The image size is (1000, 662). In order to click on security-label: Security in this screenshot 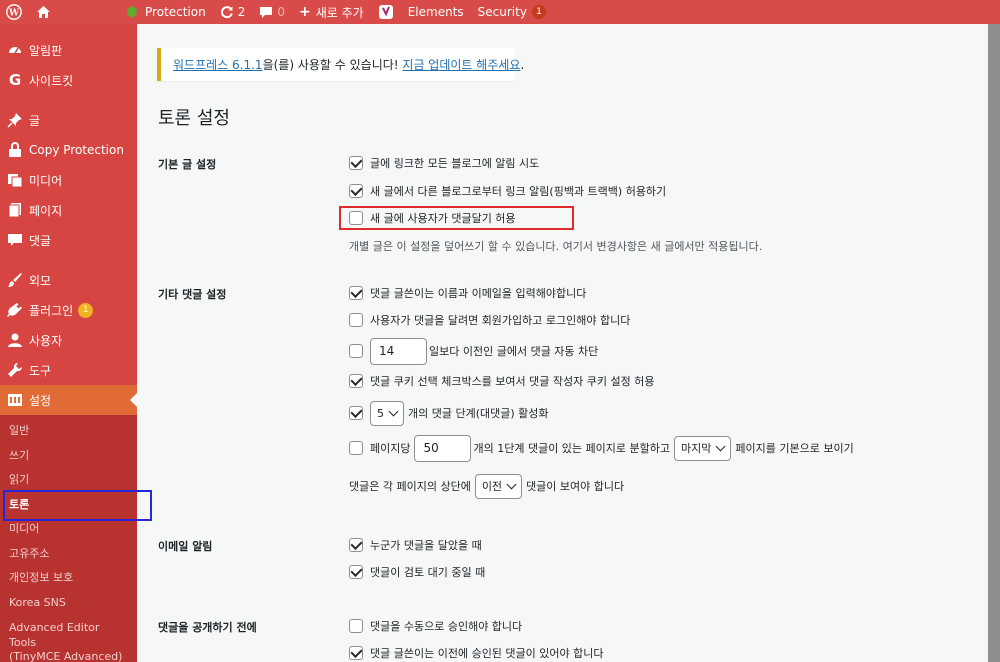, I will do `click(502, 12)`.